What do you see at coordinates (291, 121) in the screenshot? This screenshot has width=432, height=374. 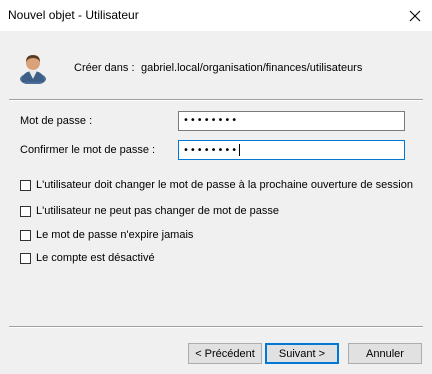 I see `password-field: ••••••••` at bounding box center [291, 121].